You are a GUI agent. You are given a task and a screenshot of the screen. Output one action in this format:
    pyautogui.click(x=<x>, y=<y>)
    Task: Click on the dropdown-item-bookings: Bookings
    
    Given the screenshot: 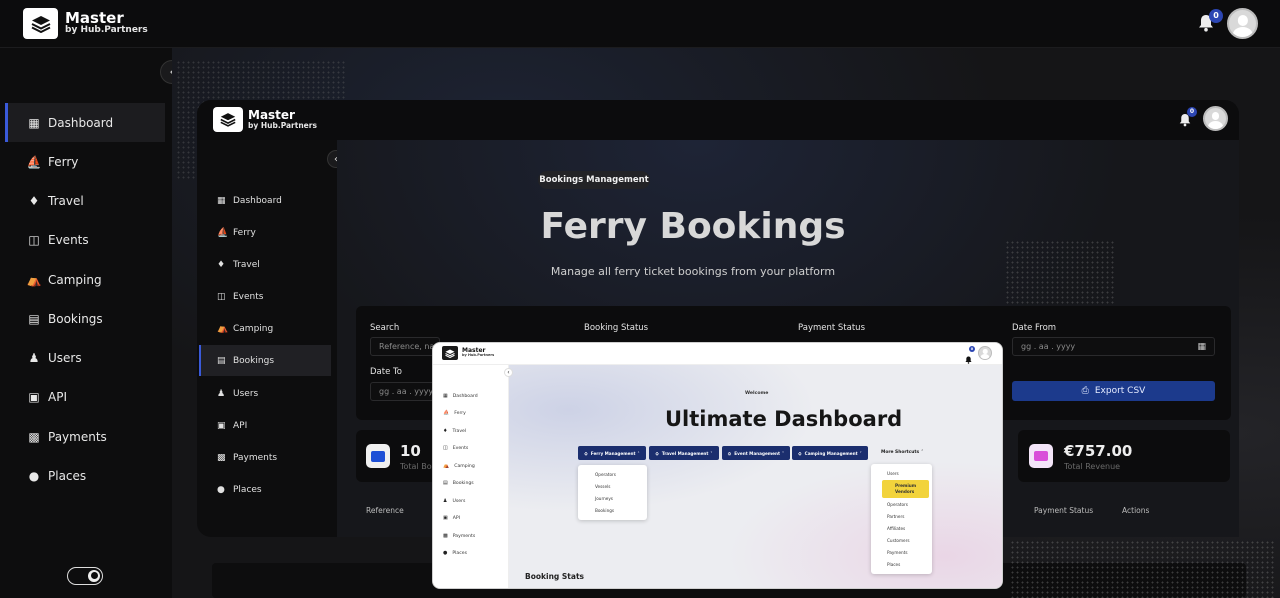 What is the action you would take?
    pyautogui.click(x=604, y=510)
    